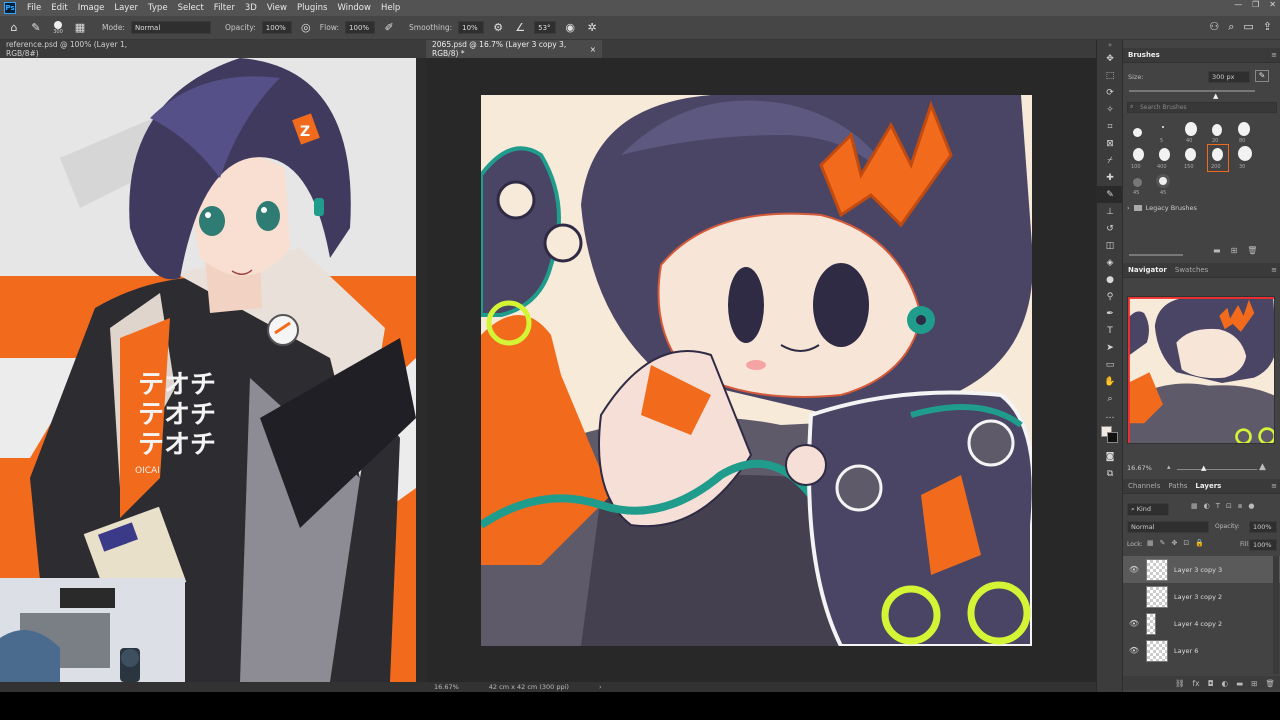  Describe the element at coordinates (1110, 381) in the screenshot. I see `hand-tool-icon: ✋` at that location.